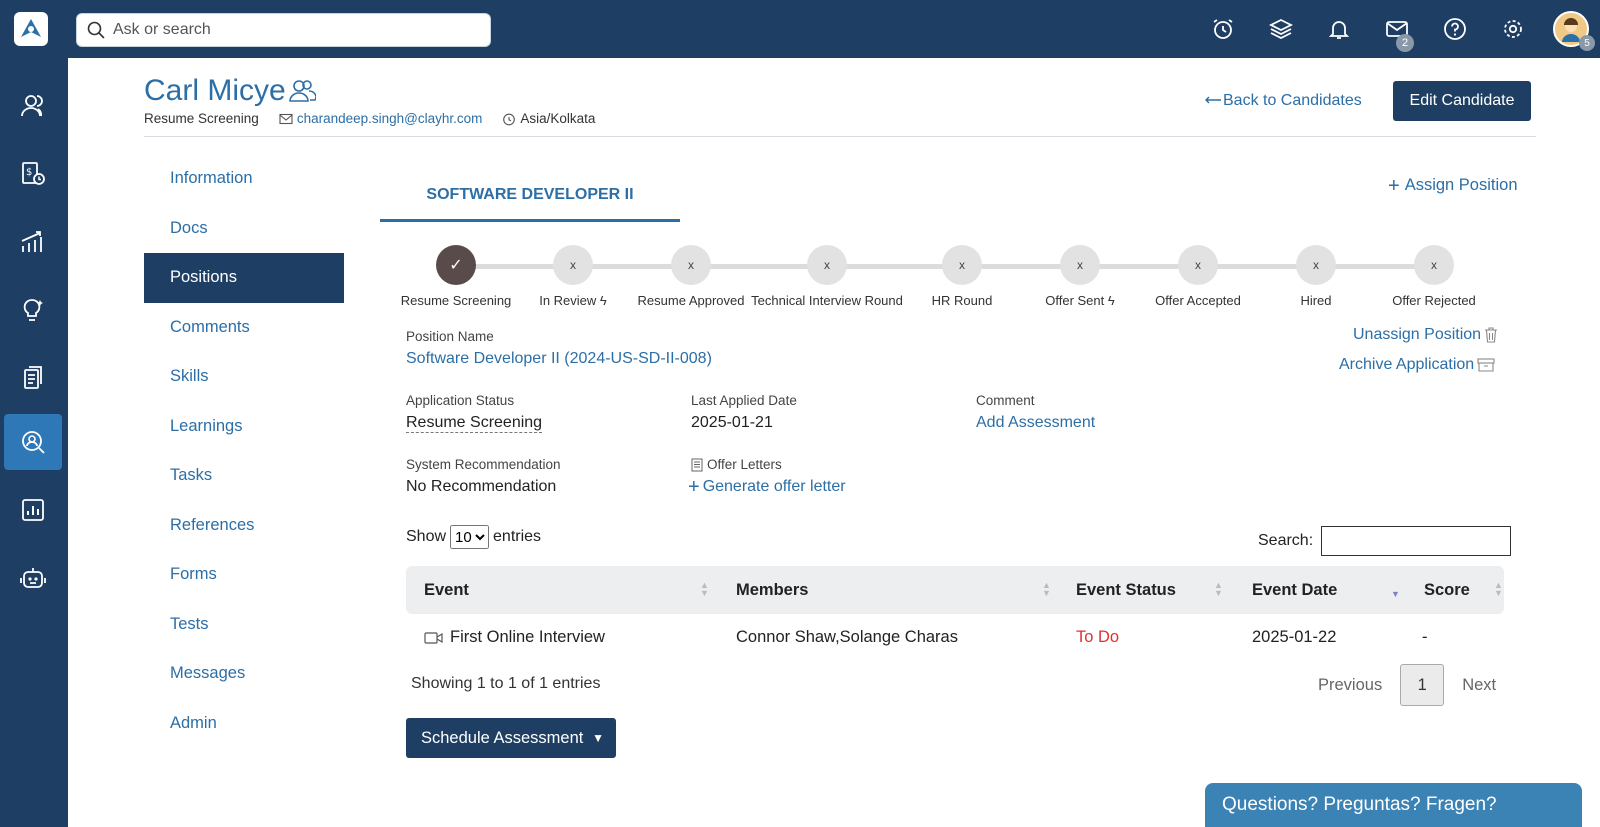 The image size is (1600, 827). What do you see at coordinates (244, 427) in the screenshot?
I see `side-item-learnings: Learnings` at bounding box center [244, 427].